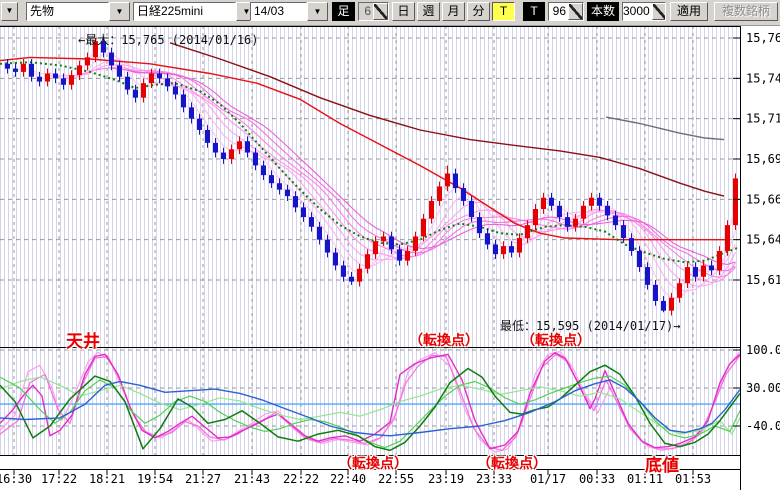  What do you see at coordinates (597, 479) in the screenshot?
I see `time-axis-label: 00:33` at bounding box center [597, 479].